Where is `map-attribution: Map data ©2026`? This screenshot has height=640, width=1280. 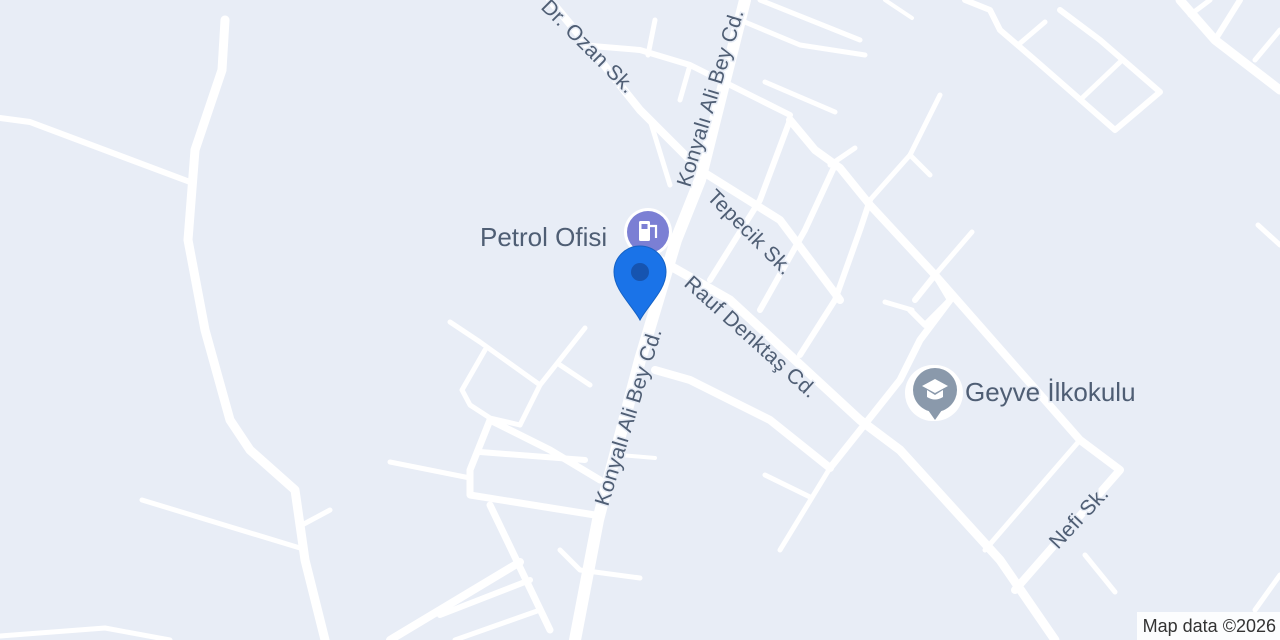
map-attribution: Map data ©2026 is located at coordinates (1208, 626).